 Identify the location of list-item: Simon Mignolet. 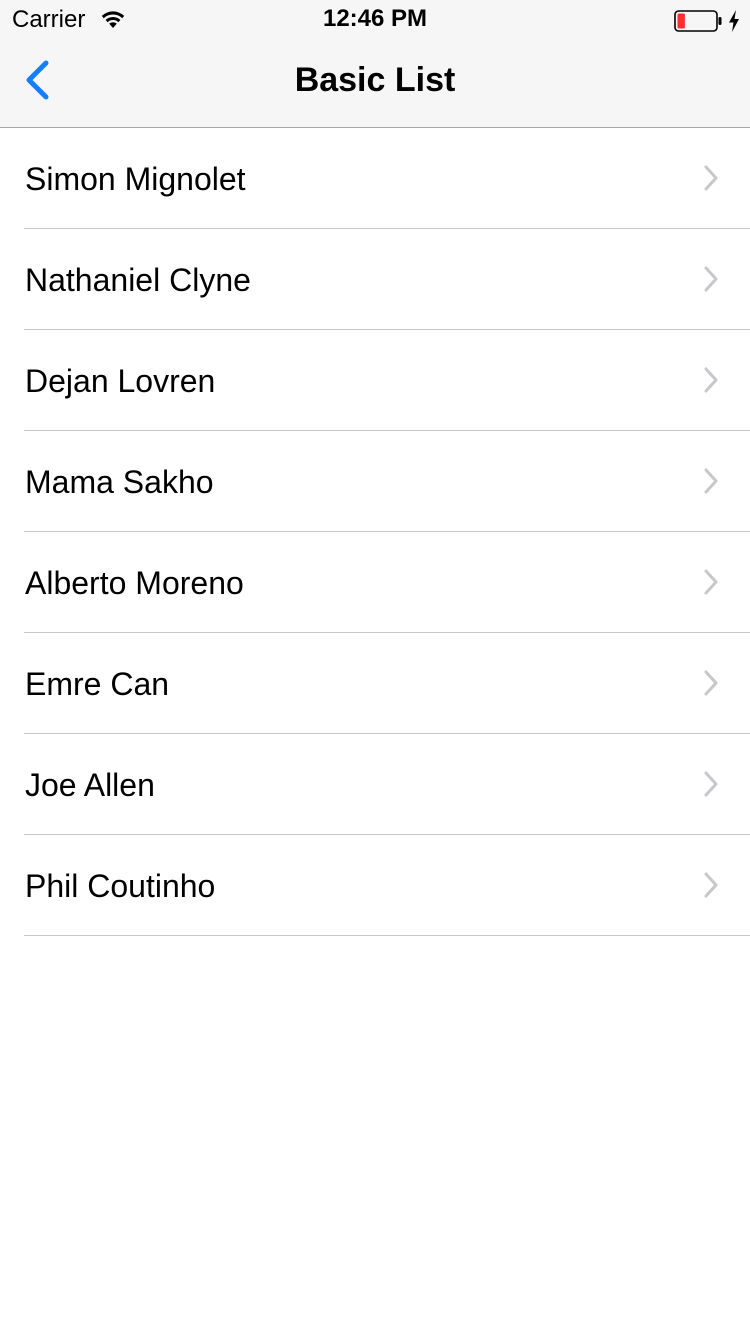
(375, 178).